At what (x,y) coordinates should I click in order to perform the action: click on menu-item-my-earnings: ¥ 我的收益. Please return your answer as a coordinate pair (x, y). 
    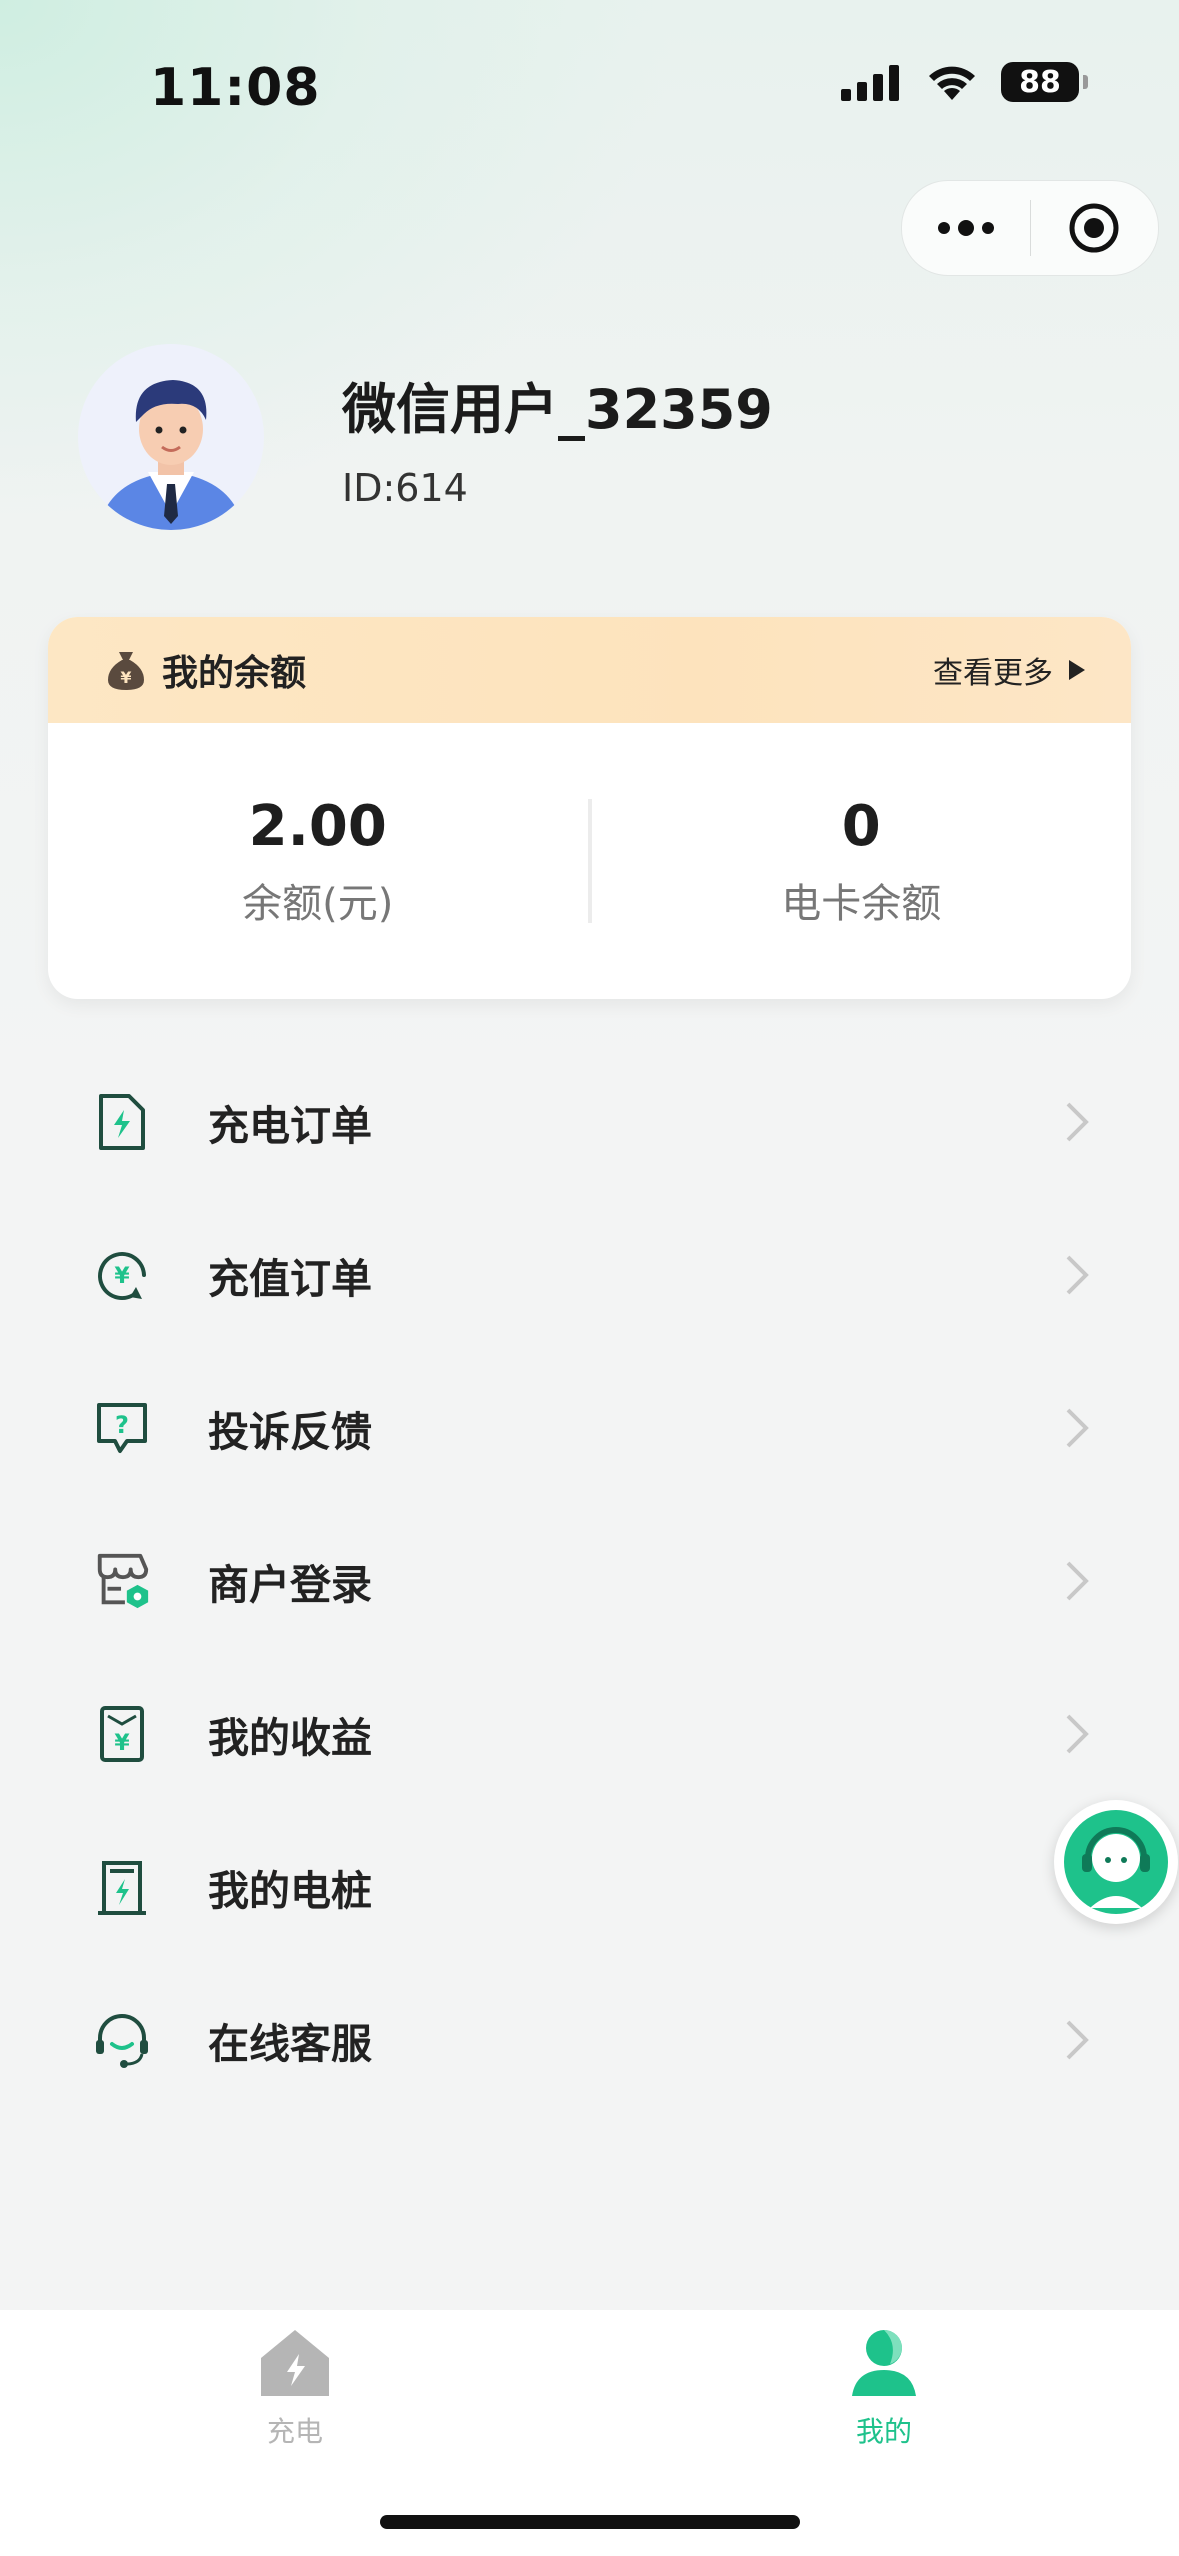
    Looking at the image, I should click on (589, 1733).